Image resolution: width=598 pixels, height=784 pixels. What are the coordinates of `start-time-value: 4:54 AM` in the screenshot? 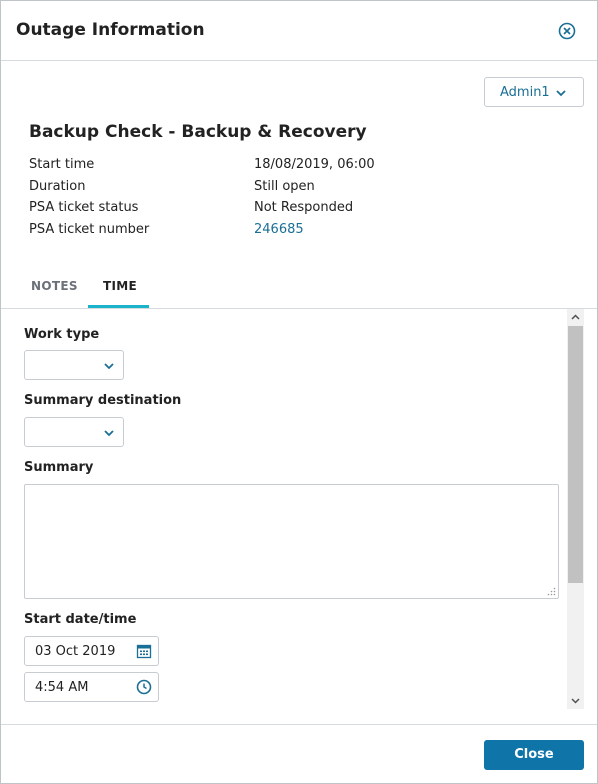 It's located at (62, 687).